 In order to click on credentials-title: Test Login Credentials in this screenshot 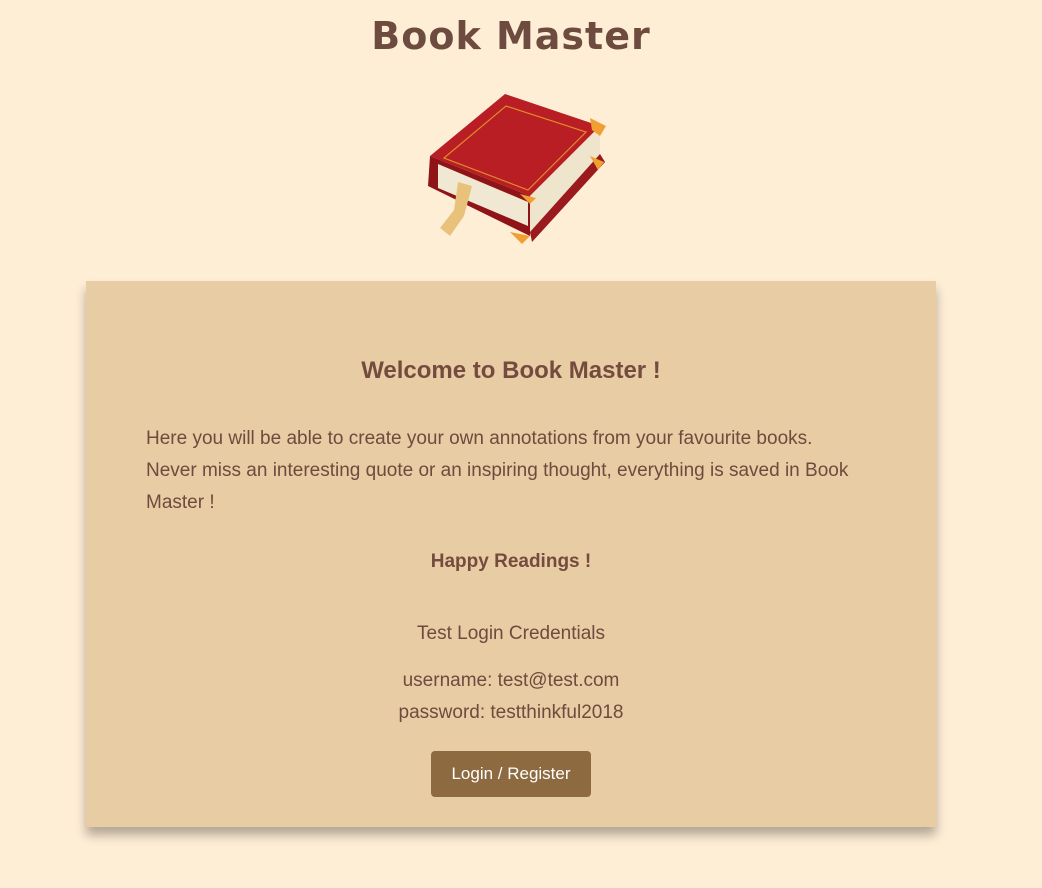, I will do `click(511, 633)`.